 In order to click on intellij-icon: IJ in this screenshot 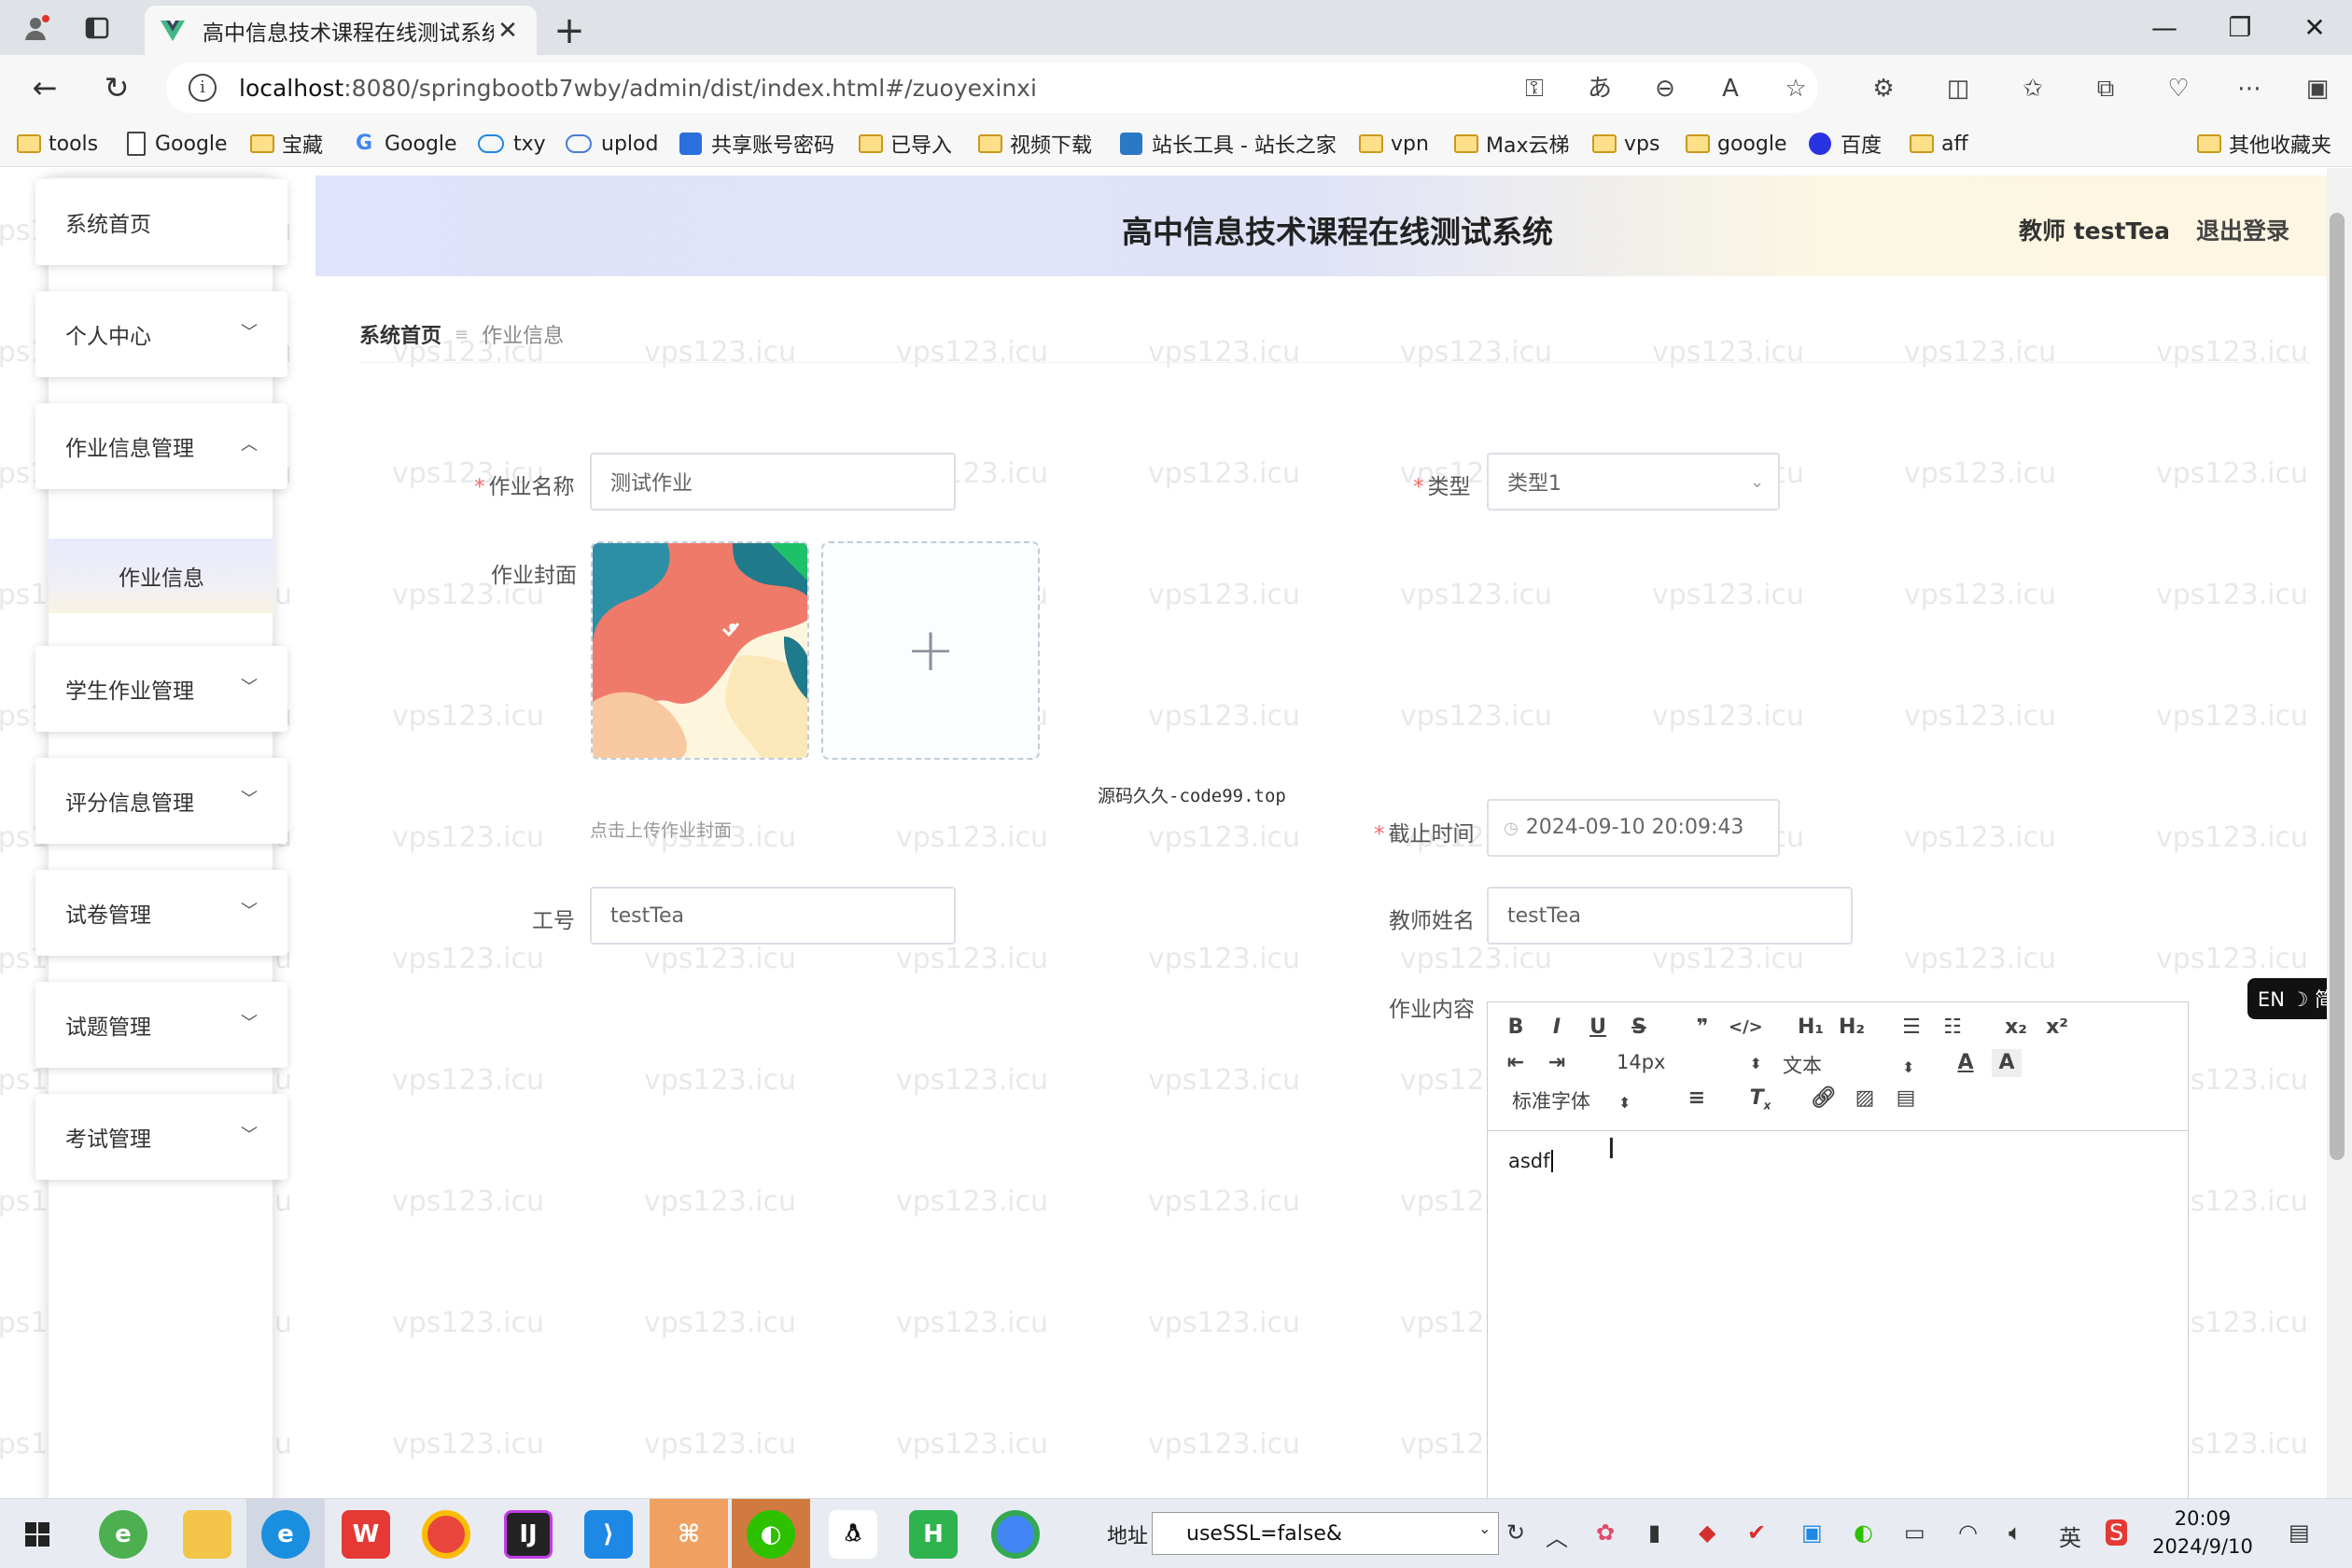, I will do `click(528, 1534)`.